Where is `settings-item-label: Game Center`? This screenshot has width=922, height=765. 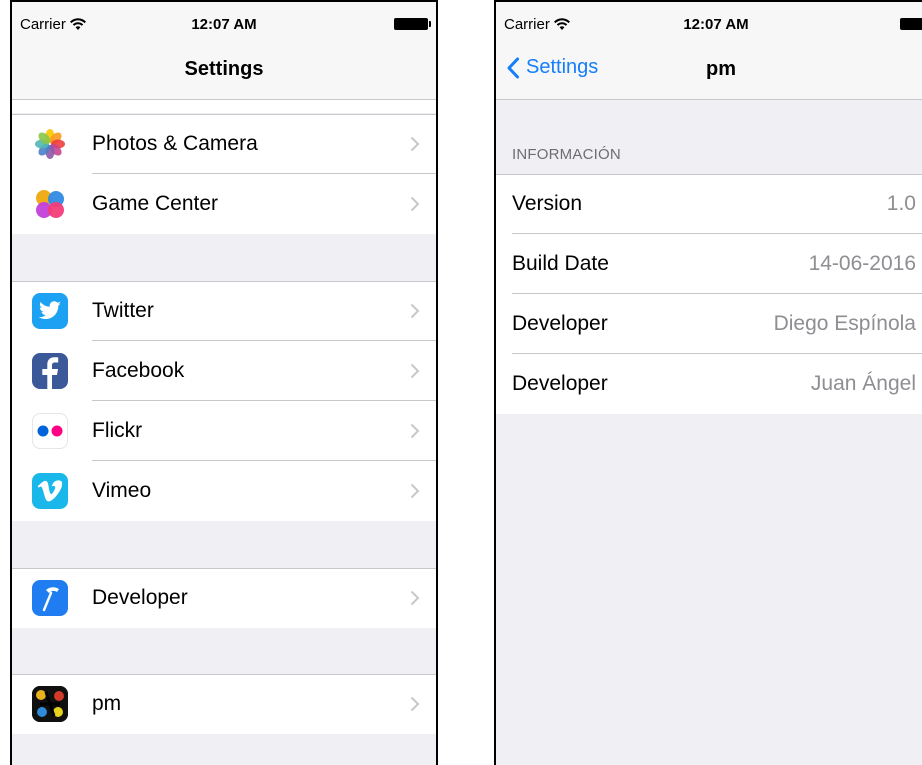 settings-item-label: Game Center is located at coordinates (155, 203).